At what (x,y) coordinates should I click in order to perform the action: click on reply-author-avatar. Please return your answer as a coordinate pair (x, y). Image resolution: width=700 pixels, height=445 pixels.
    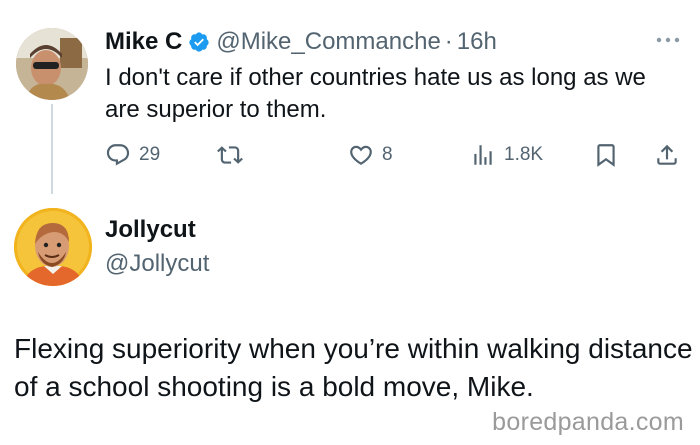
    Looking at the image, I should click on (53, 247).